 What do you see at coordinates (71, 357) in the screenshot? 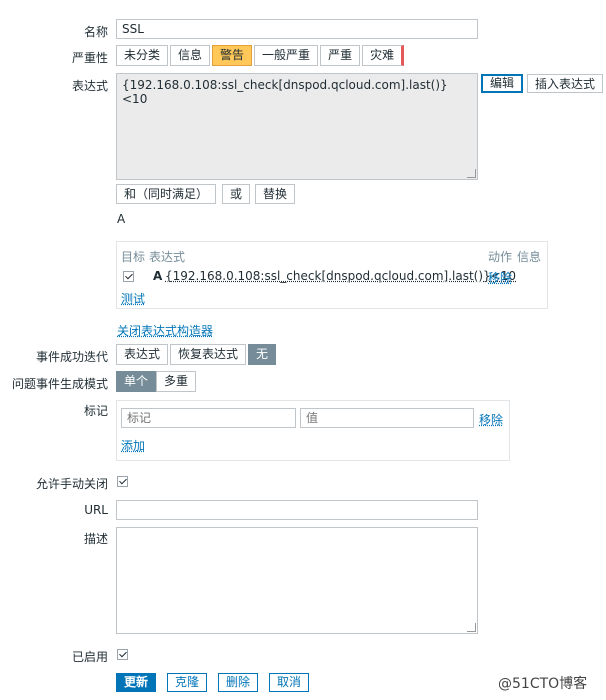
I see `ok-event-label: 事件成功迭代` at bounding box center [71, 357].